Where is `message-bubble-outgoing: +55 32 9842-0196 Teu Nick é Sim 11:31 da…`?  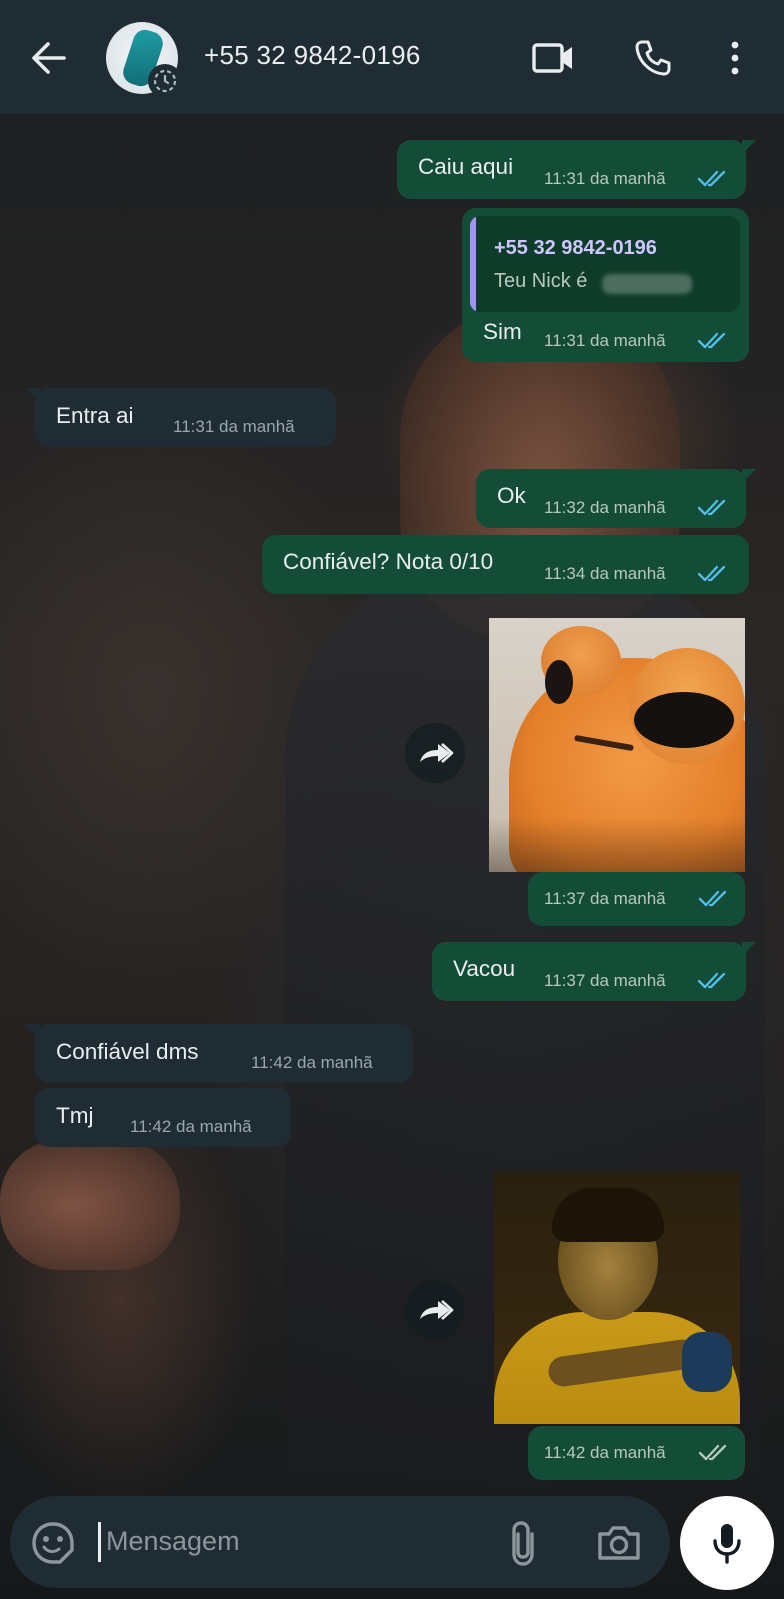 message-bubble-outgoing: +55 32 9842-0196 Teu Nick é Sim 11:31 da… is located at coordinates (605, 285).